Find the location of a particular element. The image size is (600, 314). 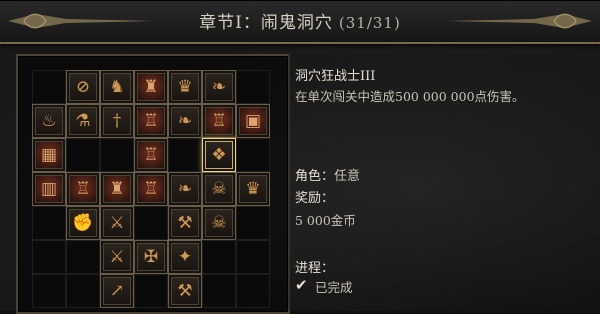

selected-trophy-icon: ❖ is located at coordinates (219, 155).